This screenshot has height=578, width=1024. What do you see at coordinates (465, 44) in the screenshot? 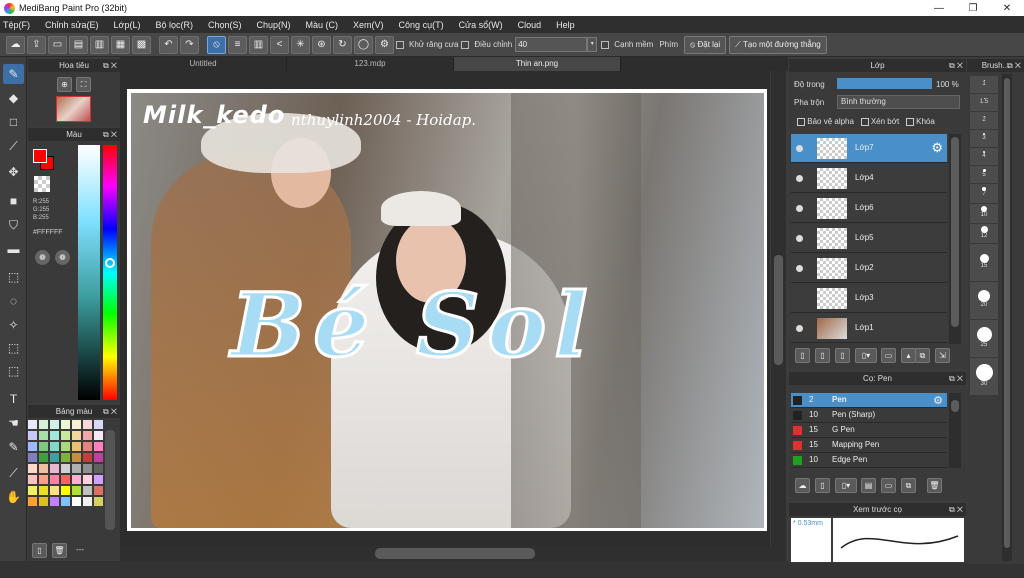
I see `adjust-checkbox` at bounding box center [465, 44].